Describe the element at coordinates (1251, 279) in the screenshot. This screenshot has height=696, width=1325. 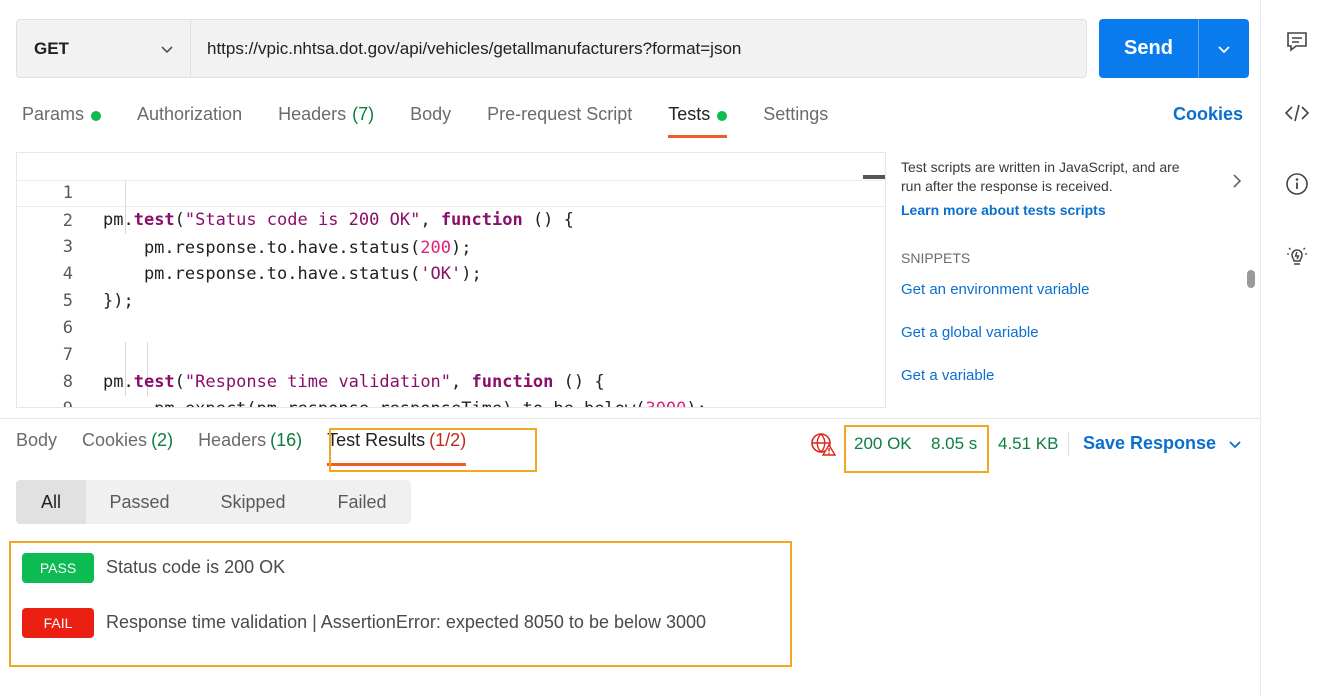
I see `snippets-scrollbar` at that location.